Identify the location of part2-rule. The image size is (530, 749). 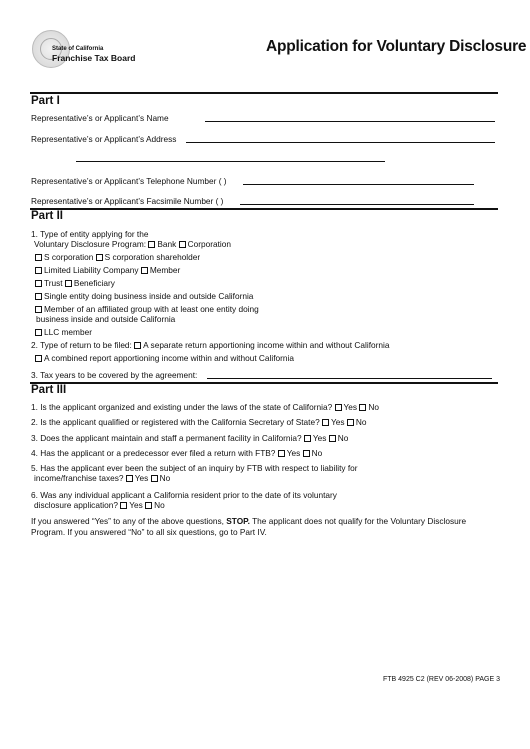
(264, 209).